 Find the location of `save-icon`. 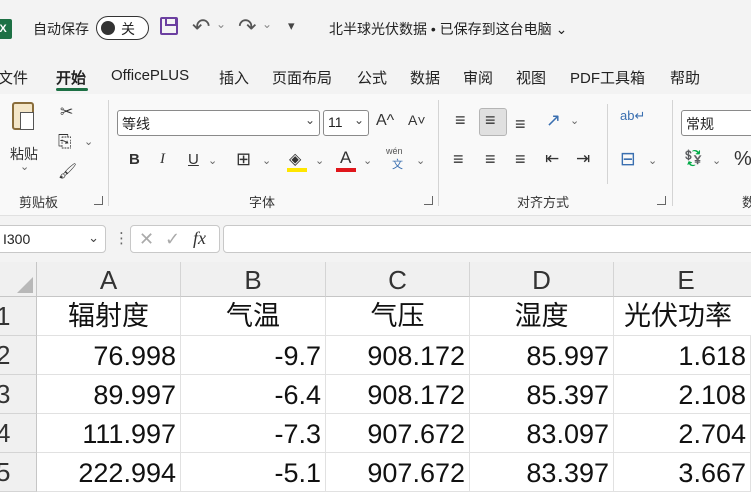

save-icon is located at coordinates (169, 26).